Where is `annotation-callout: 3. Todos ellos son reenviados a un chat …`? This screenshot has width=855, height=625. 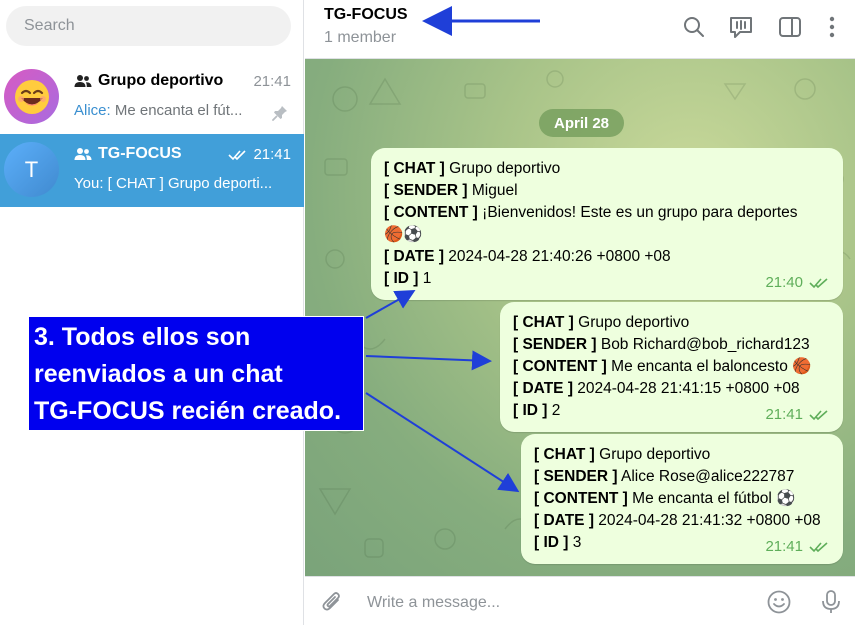
annotation-callout: 3. Todos ellos son reenviados a un chat … is located at coordinates (196, 373).